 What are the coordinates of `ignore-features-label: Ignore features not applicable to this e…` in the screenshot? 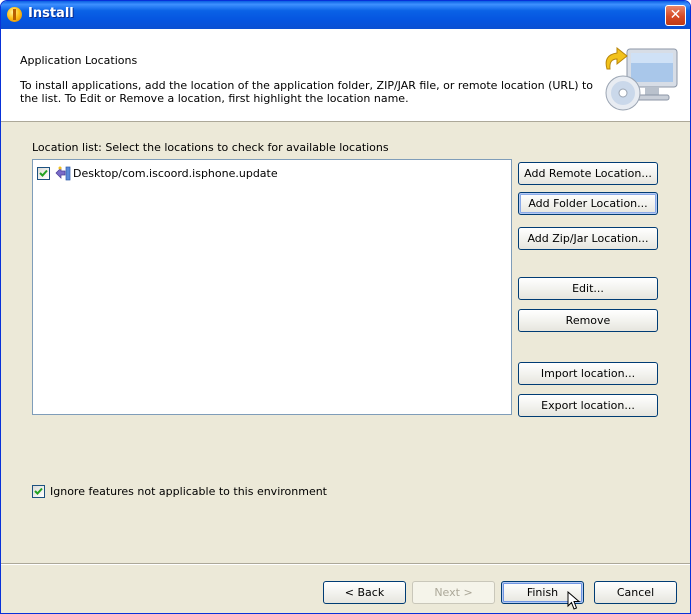 It's located at (188, 491).